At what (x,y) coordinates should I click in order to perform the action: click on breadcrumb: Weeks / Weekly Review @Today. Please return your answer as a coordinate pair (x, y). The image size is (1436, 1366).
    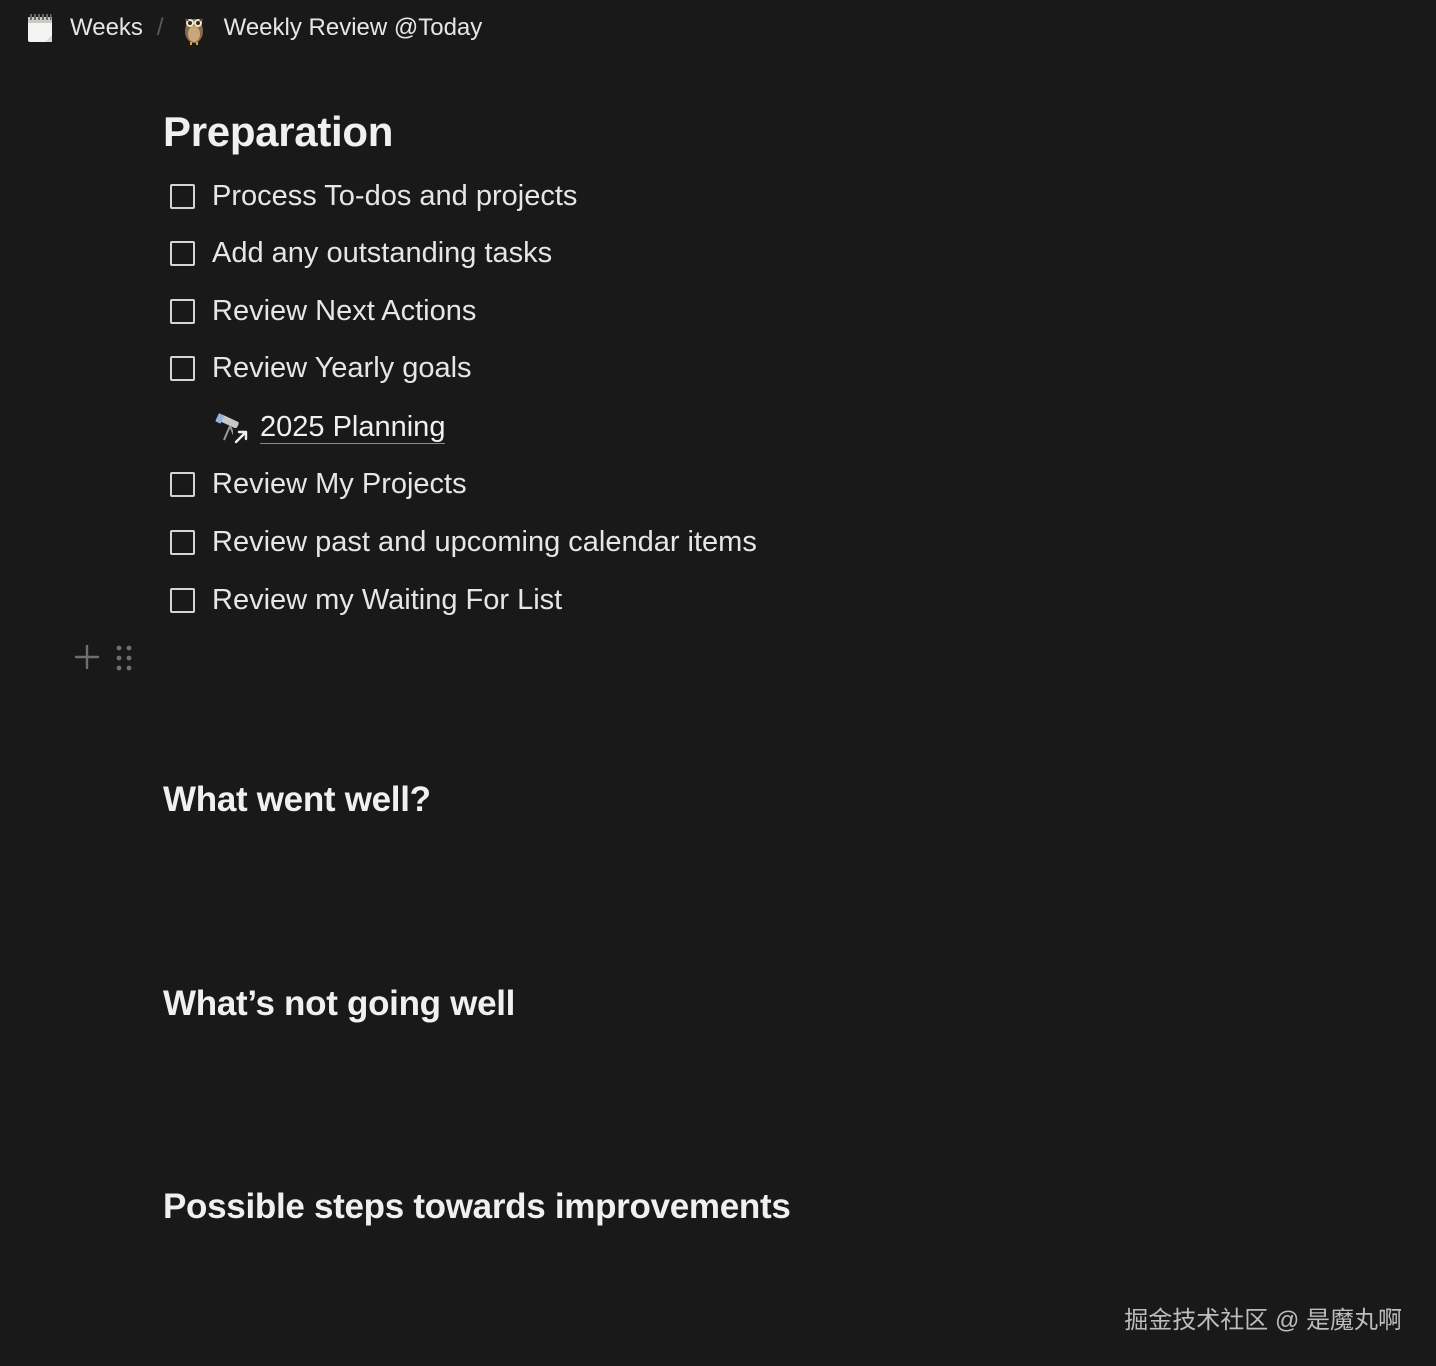
    Looking at the image, I should click on (253, 28).